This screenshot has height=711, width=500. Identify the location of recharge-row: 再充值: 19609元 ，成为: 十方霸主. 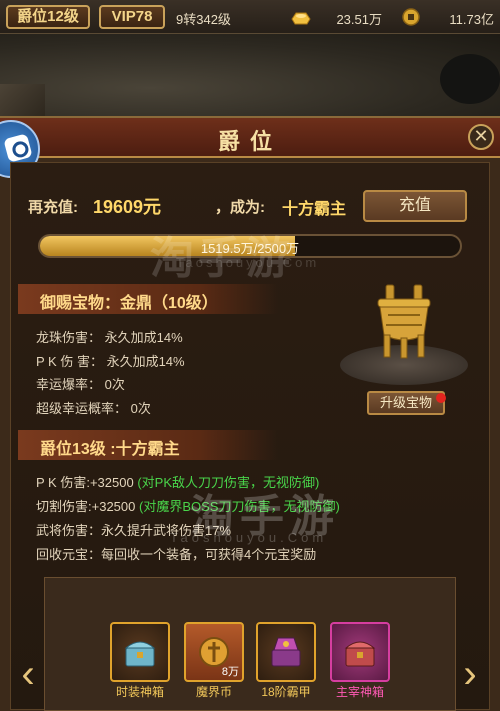
(190, 205).